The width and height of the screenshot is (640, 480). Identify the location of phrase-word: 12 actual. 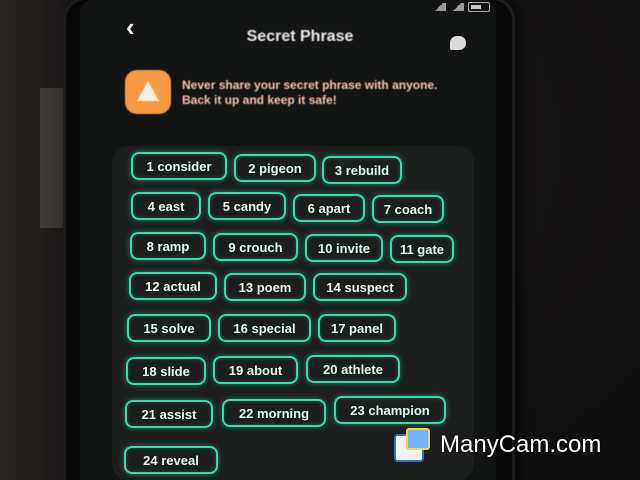
(173, 286).